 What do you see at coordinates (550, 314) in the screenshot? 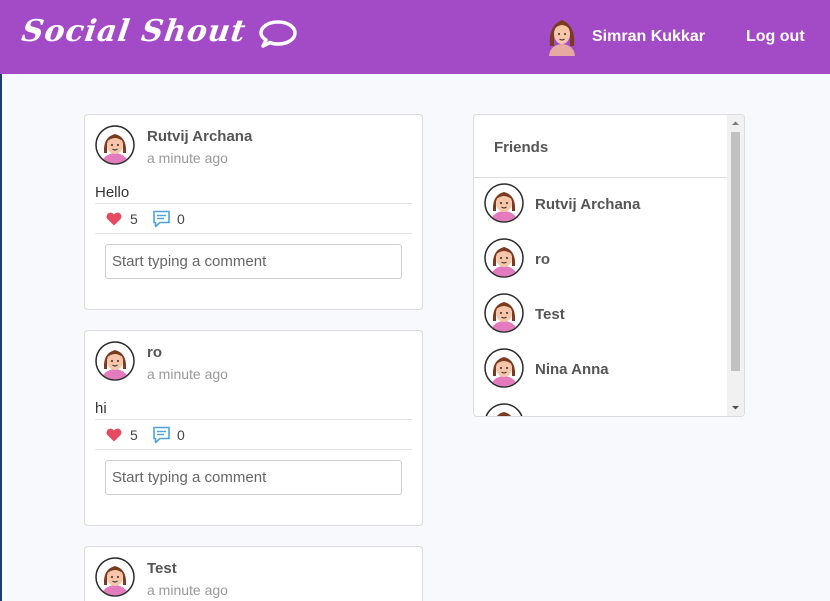
I see `friend-name: Test` at bounding box center [550, 314].